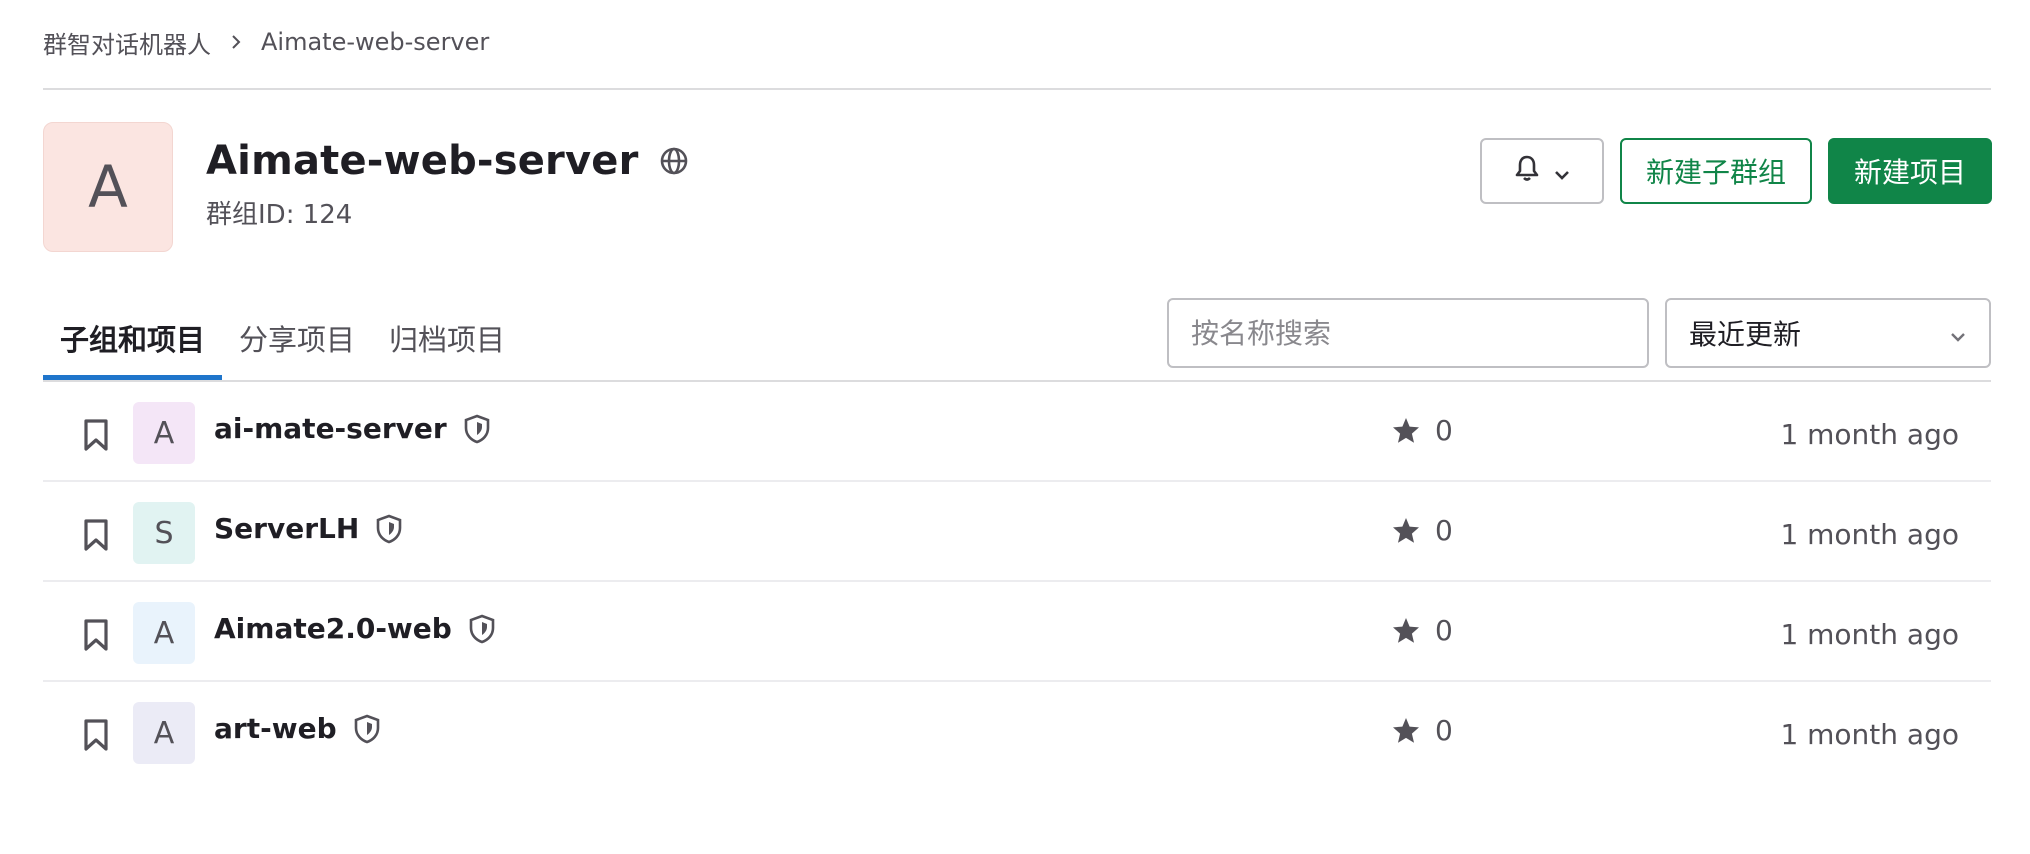 The image size is (2030, 854). What do you see at coordinates (1017, 89) in the screenshot?
I see `header-divider` at bounding box center [1017, 89].